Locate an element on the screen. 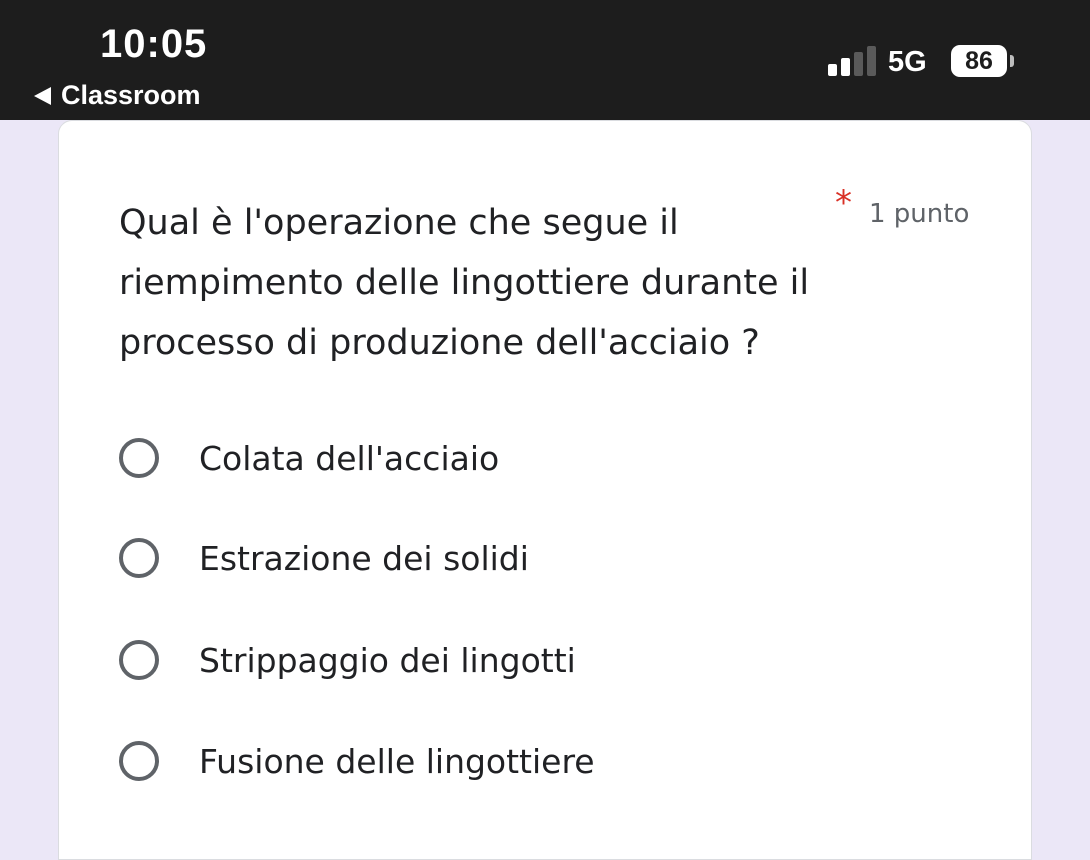  option-label: Strippaggio dei lingotti is located at coordinates (387, 660).